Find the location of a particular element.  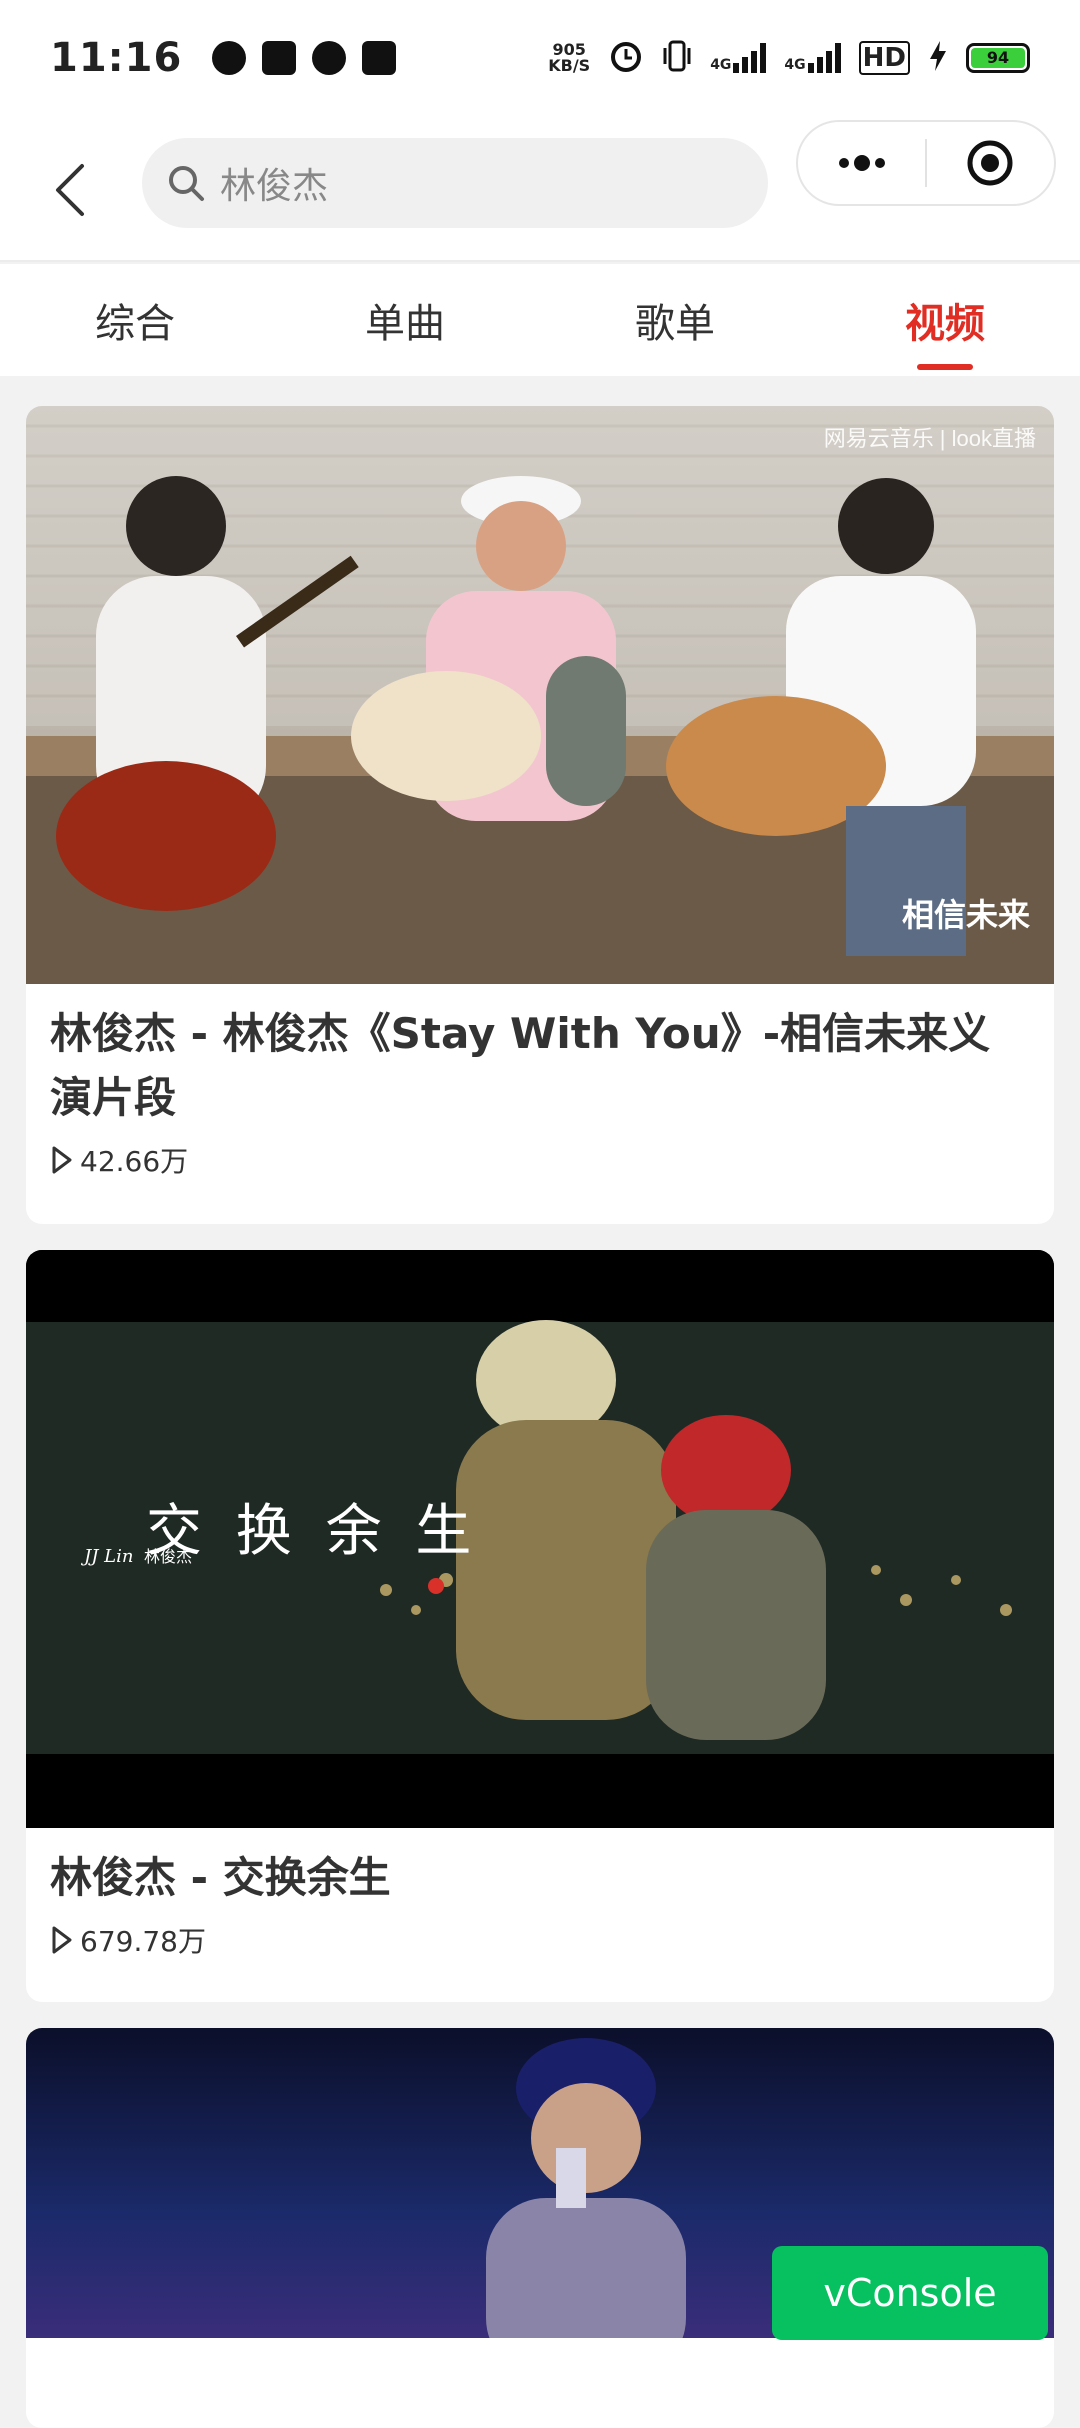

charity-logo-text: 相信未来 is located at coordinates (966, 915).